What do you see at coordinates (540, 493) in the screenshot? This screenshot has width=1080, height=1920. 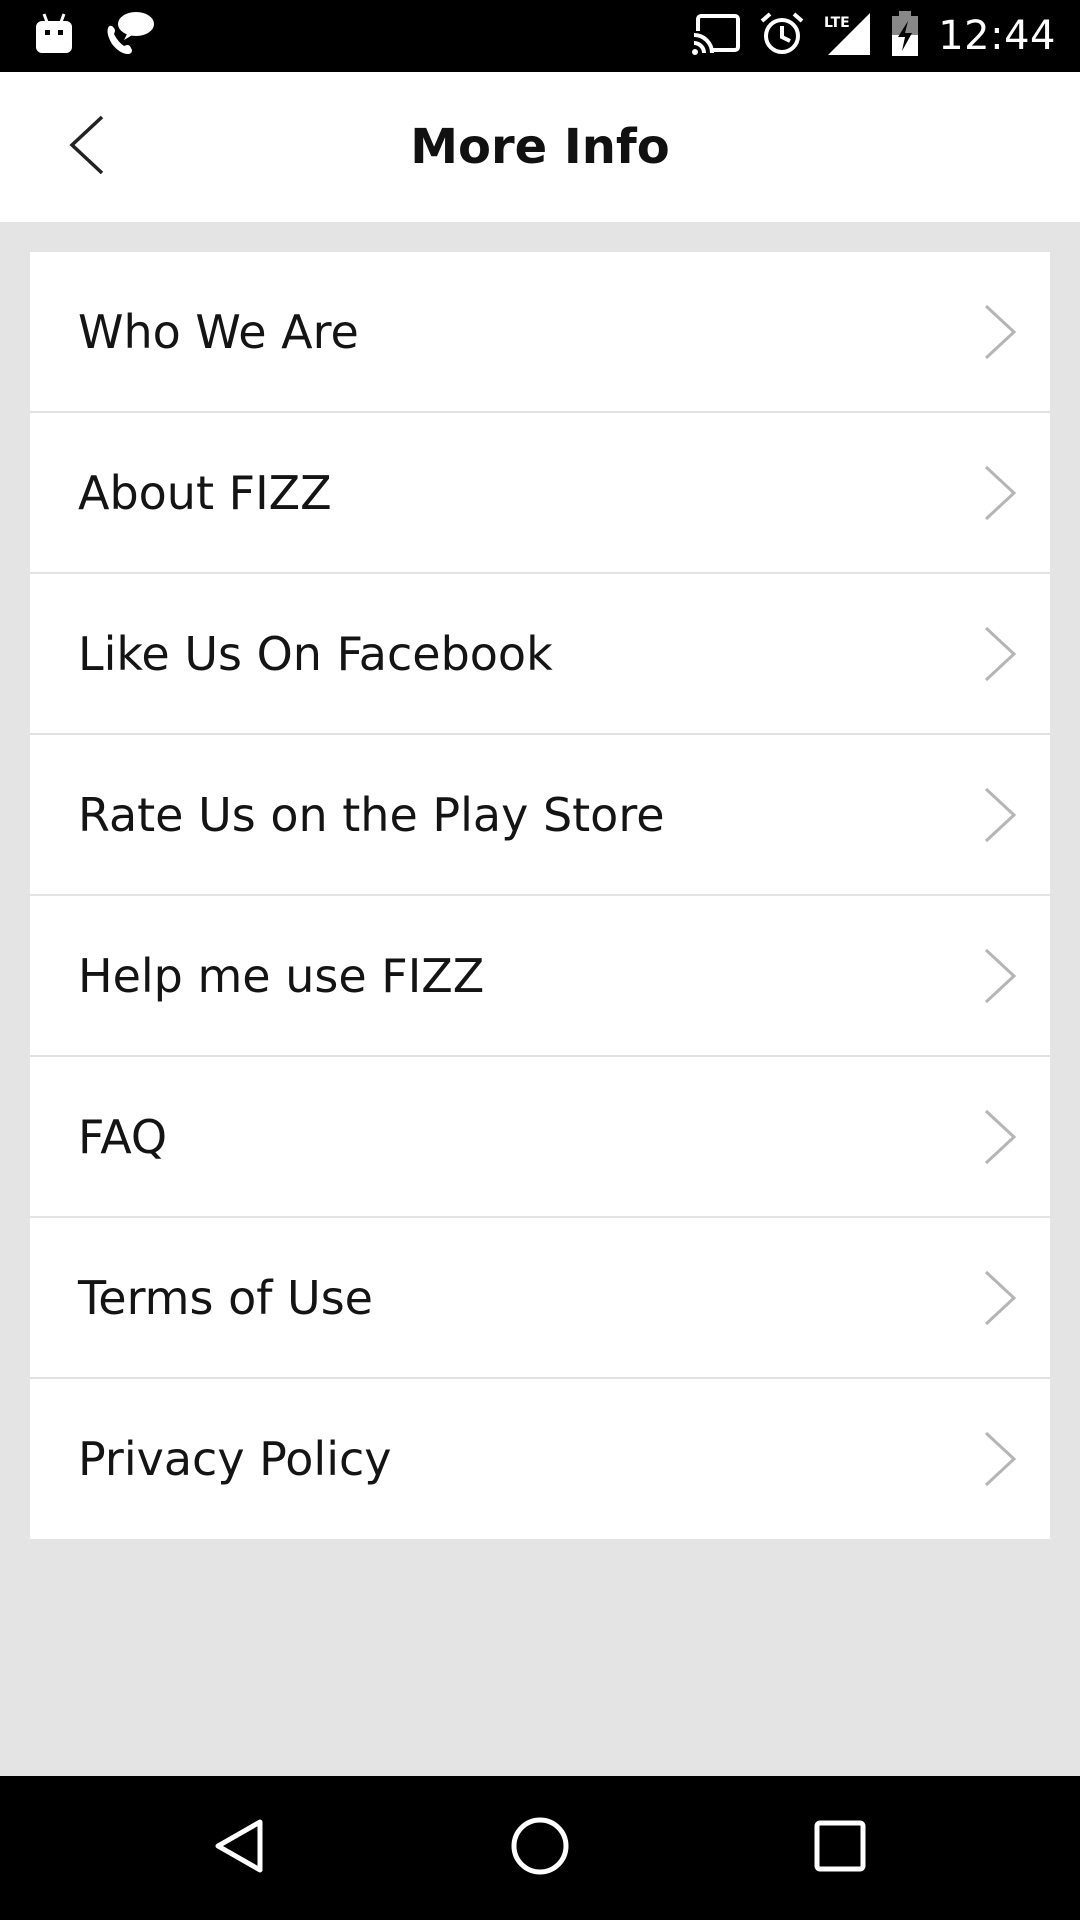 I see `menu-item-about-fizz: About FIZZ` at bounding box center [540, 493].